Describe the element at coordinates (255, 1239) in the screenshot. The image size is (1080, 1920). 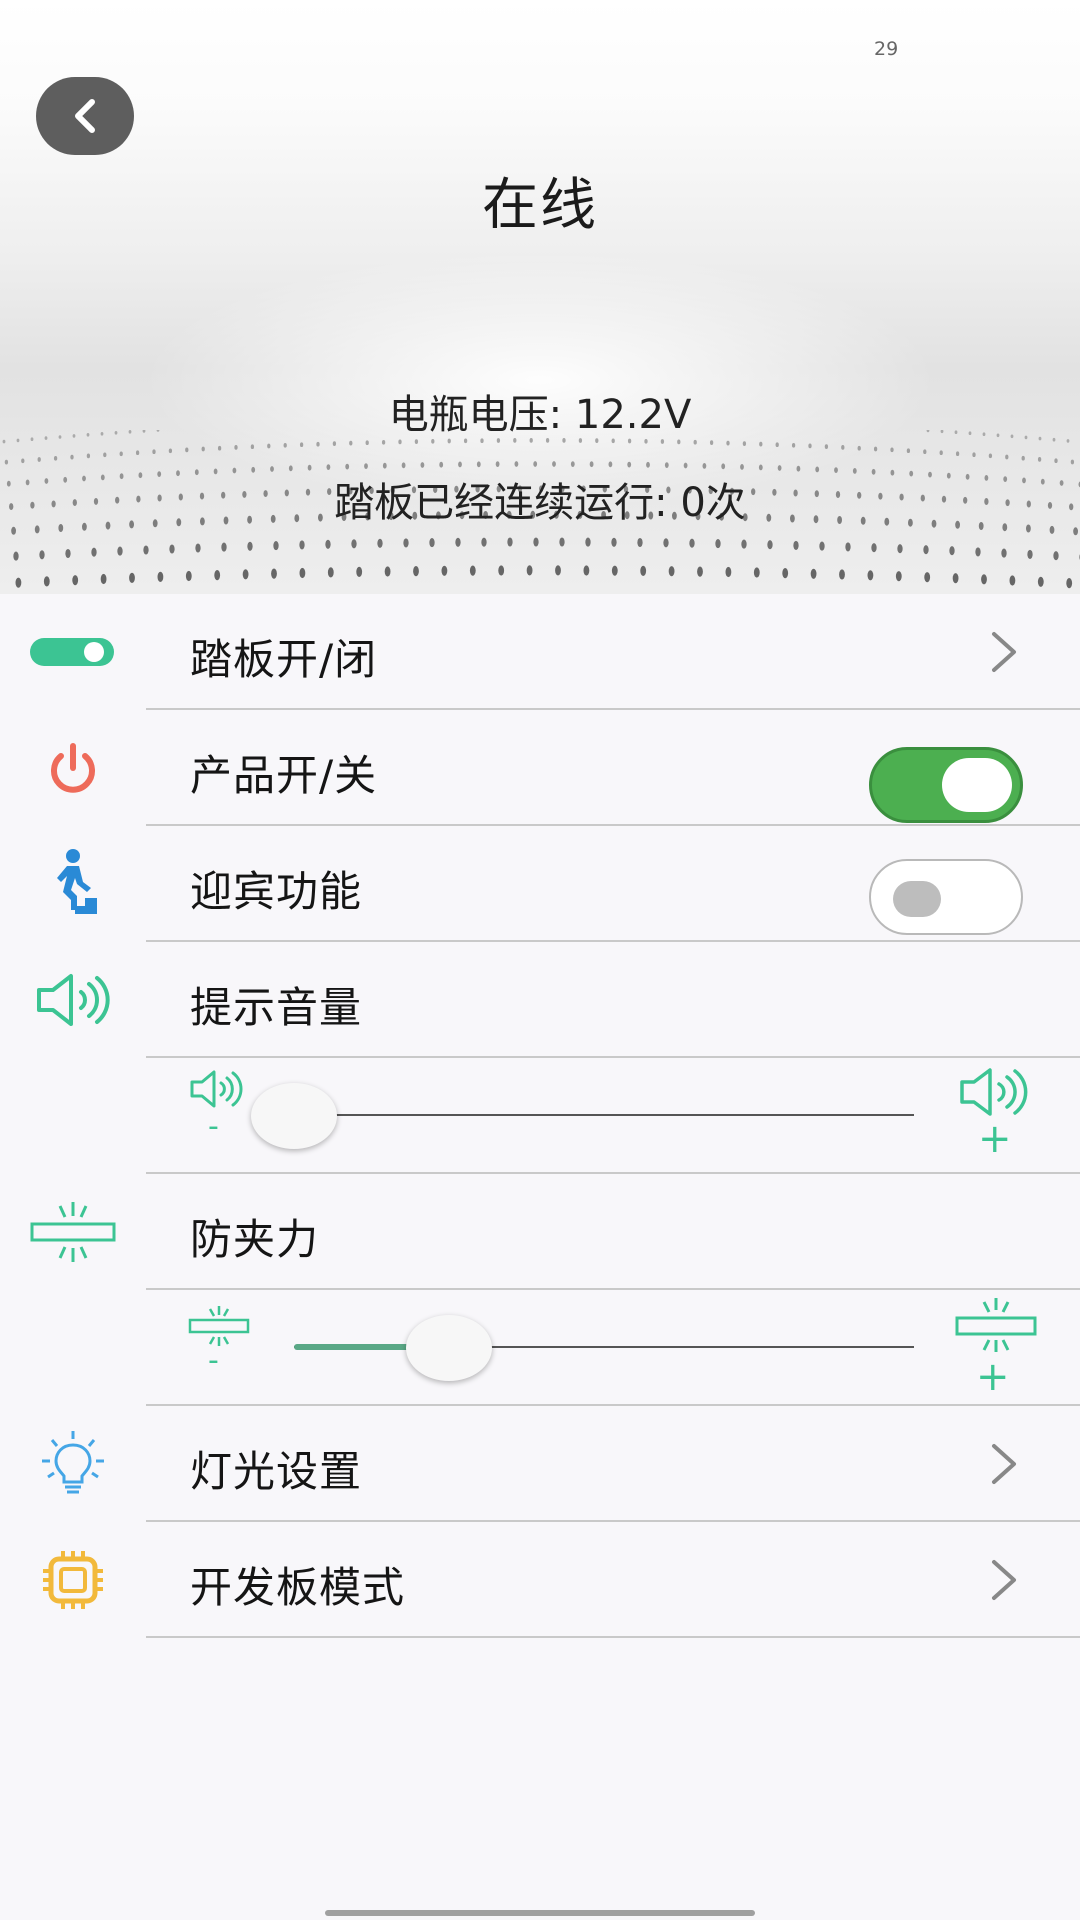
I see `anti-pinch-label: 防夹力` at that location.